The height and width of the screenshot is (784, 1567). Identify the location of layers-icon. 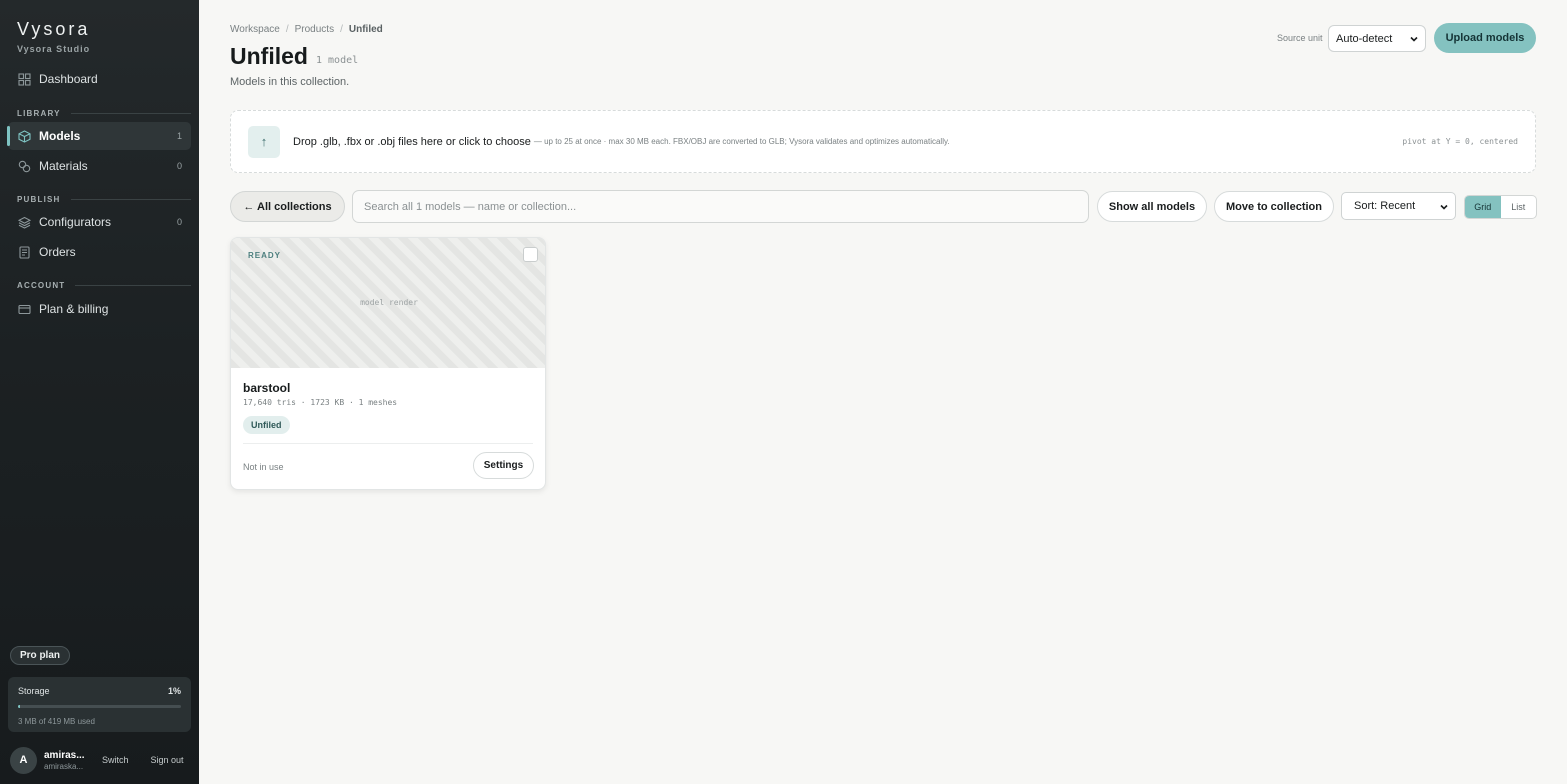
(24, 222).